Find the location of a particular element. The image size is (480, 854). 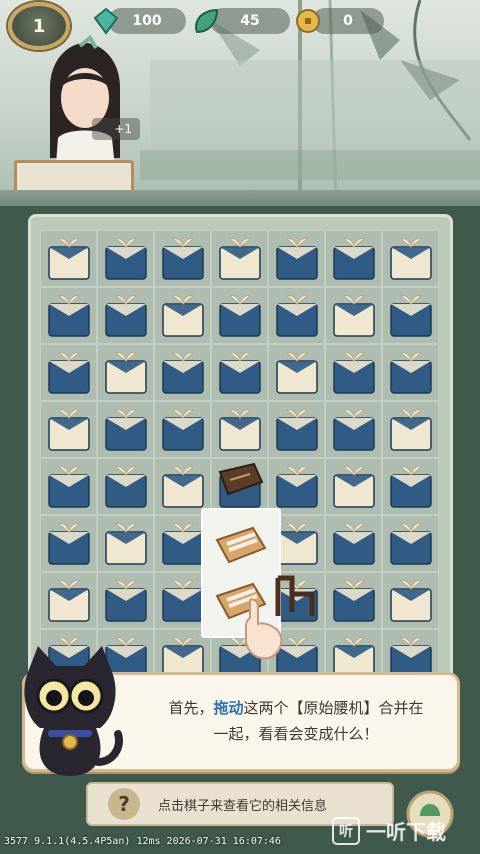

reward-badge: +1 is located at coordinates (116, 129).